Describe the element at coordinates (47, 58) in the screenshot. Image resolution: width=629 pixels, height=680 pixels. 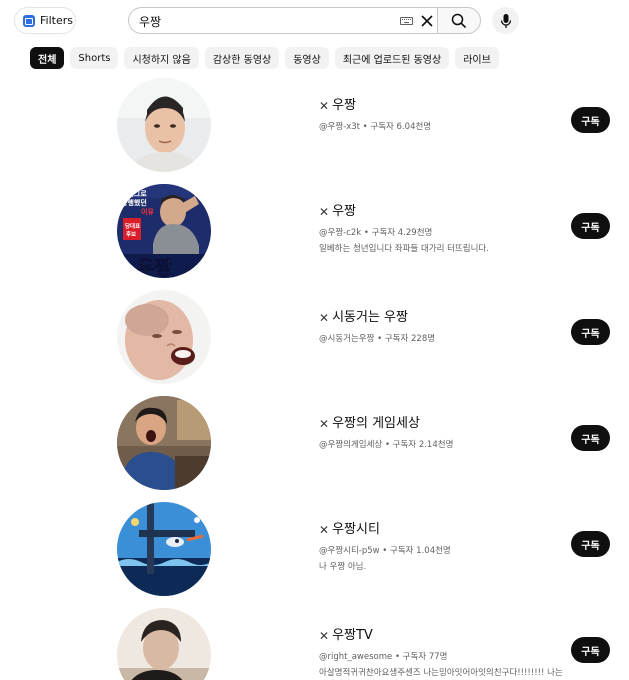
I see `chip-all: 전체` at that location.